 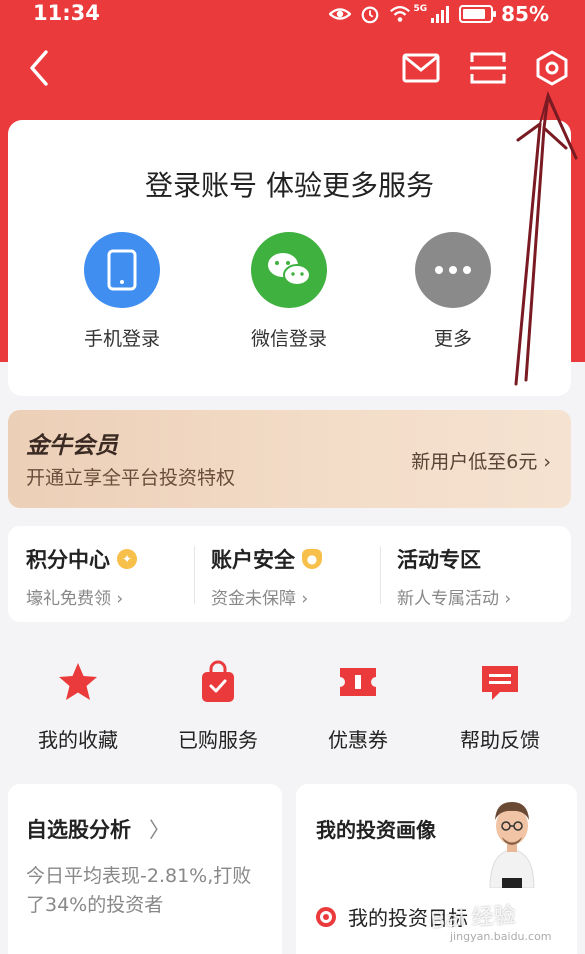 What do you see at coordinates (312, 559) in the screenshot?
I see `shield-badge-icon: ●` at bounding box center [312, 559].